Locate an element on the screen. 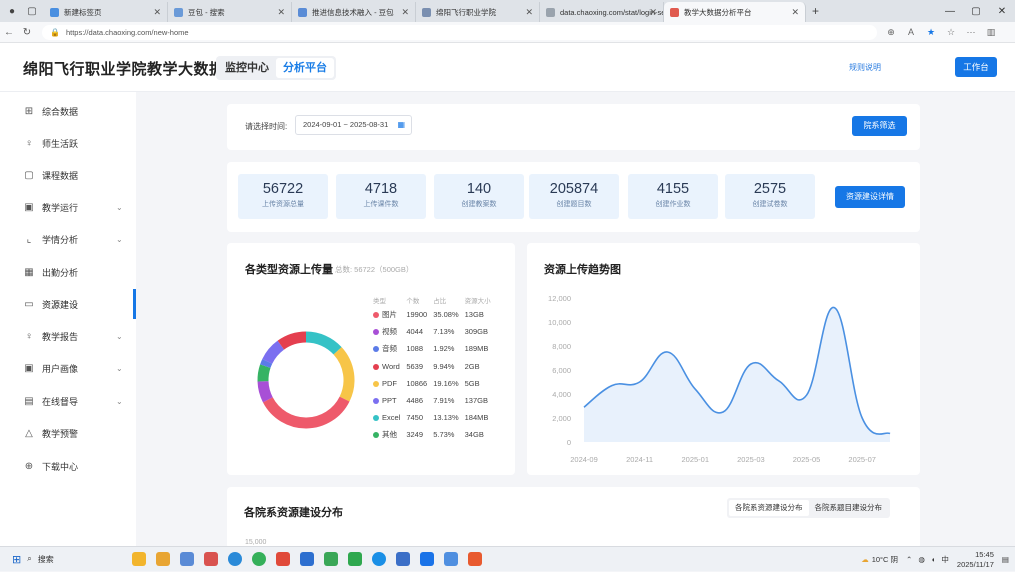 Image resolution: width=1015 pixels, height=572 pixels. tab-analysis-platform: 分析平台 is located at coordinates (305, 68).